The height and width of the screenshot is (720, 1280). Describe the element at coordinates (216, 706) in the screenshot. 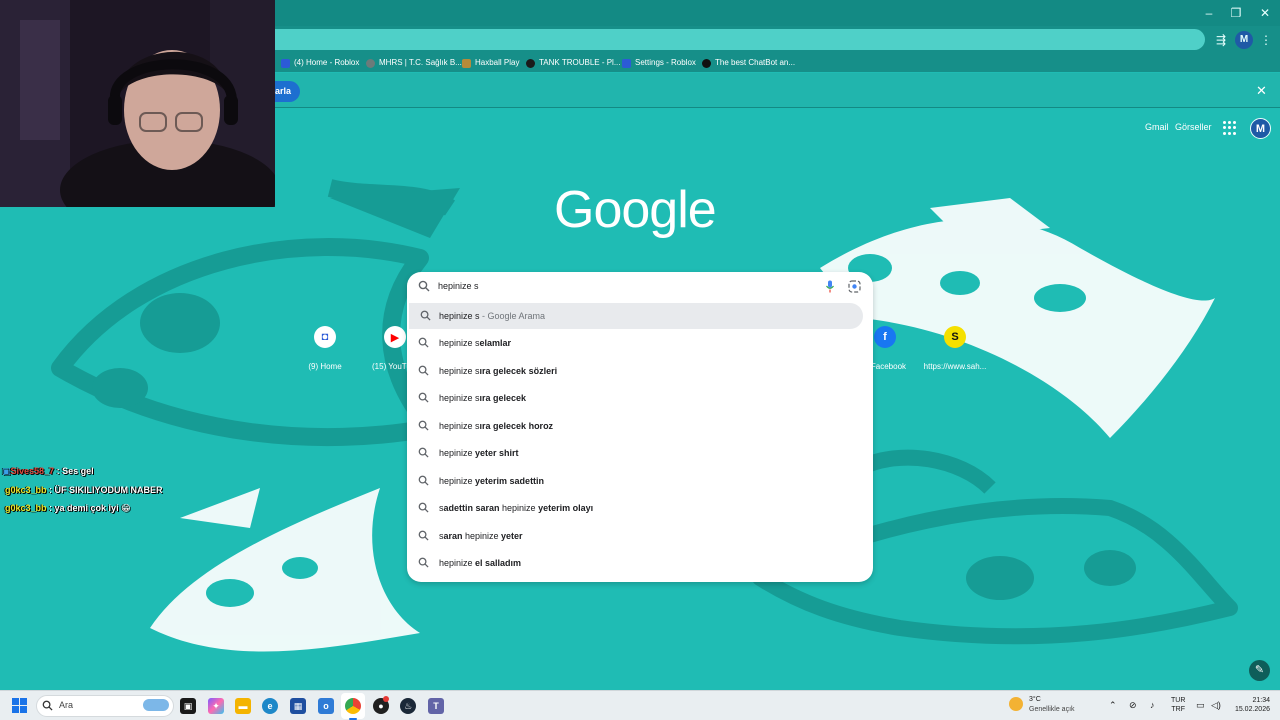

I see `copilot-icon: ✦` at that location.